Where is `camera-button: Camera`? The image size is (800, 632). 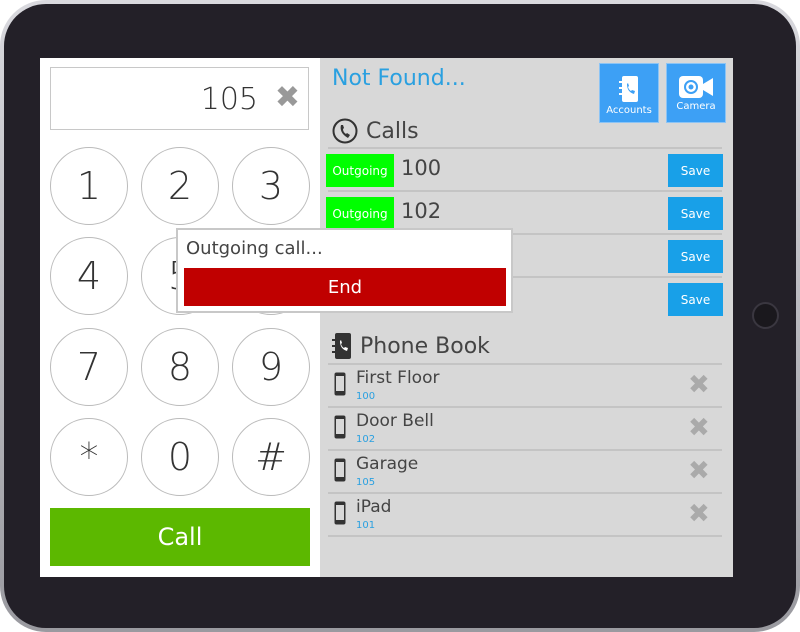
camera-button: Camera is located at coordinates (696, 93).